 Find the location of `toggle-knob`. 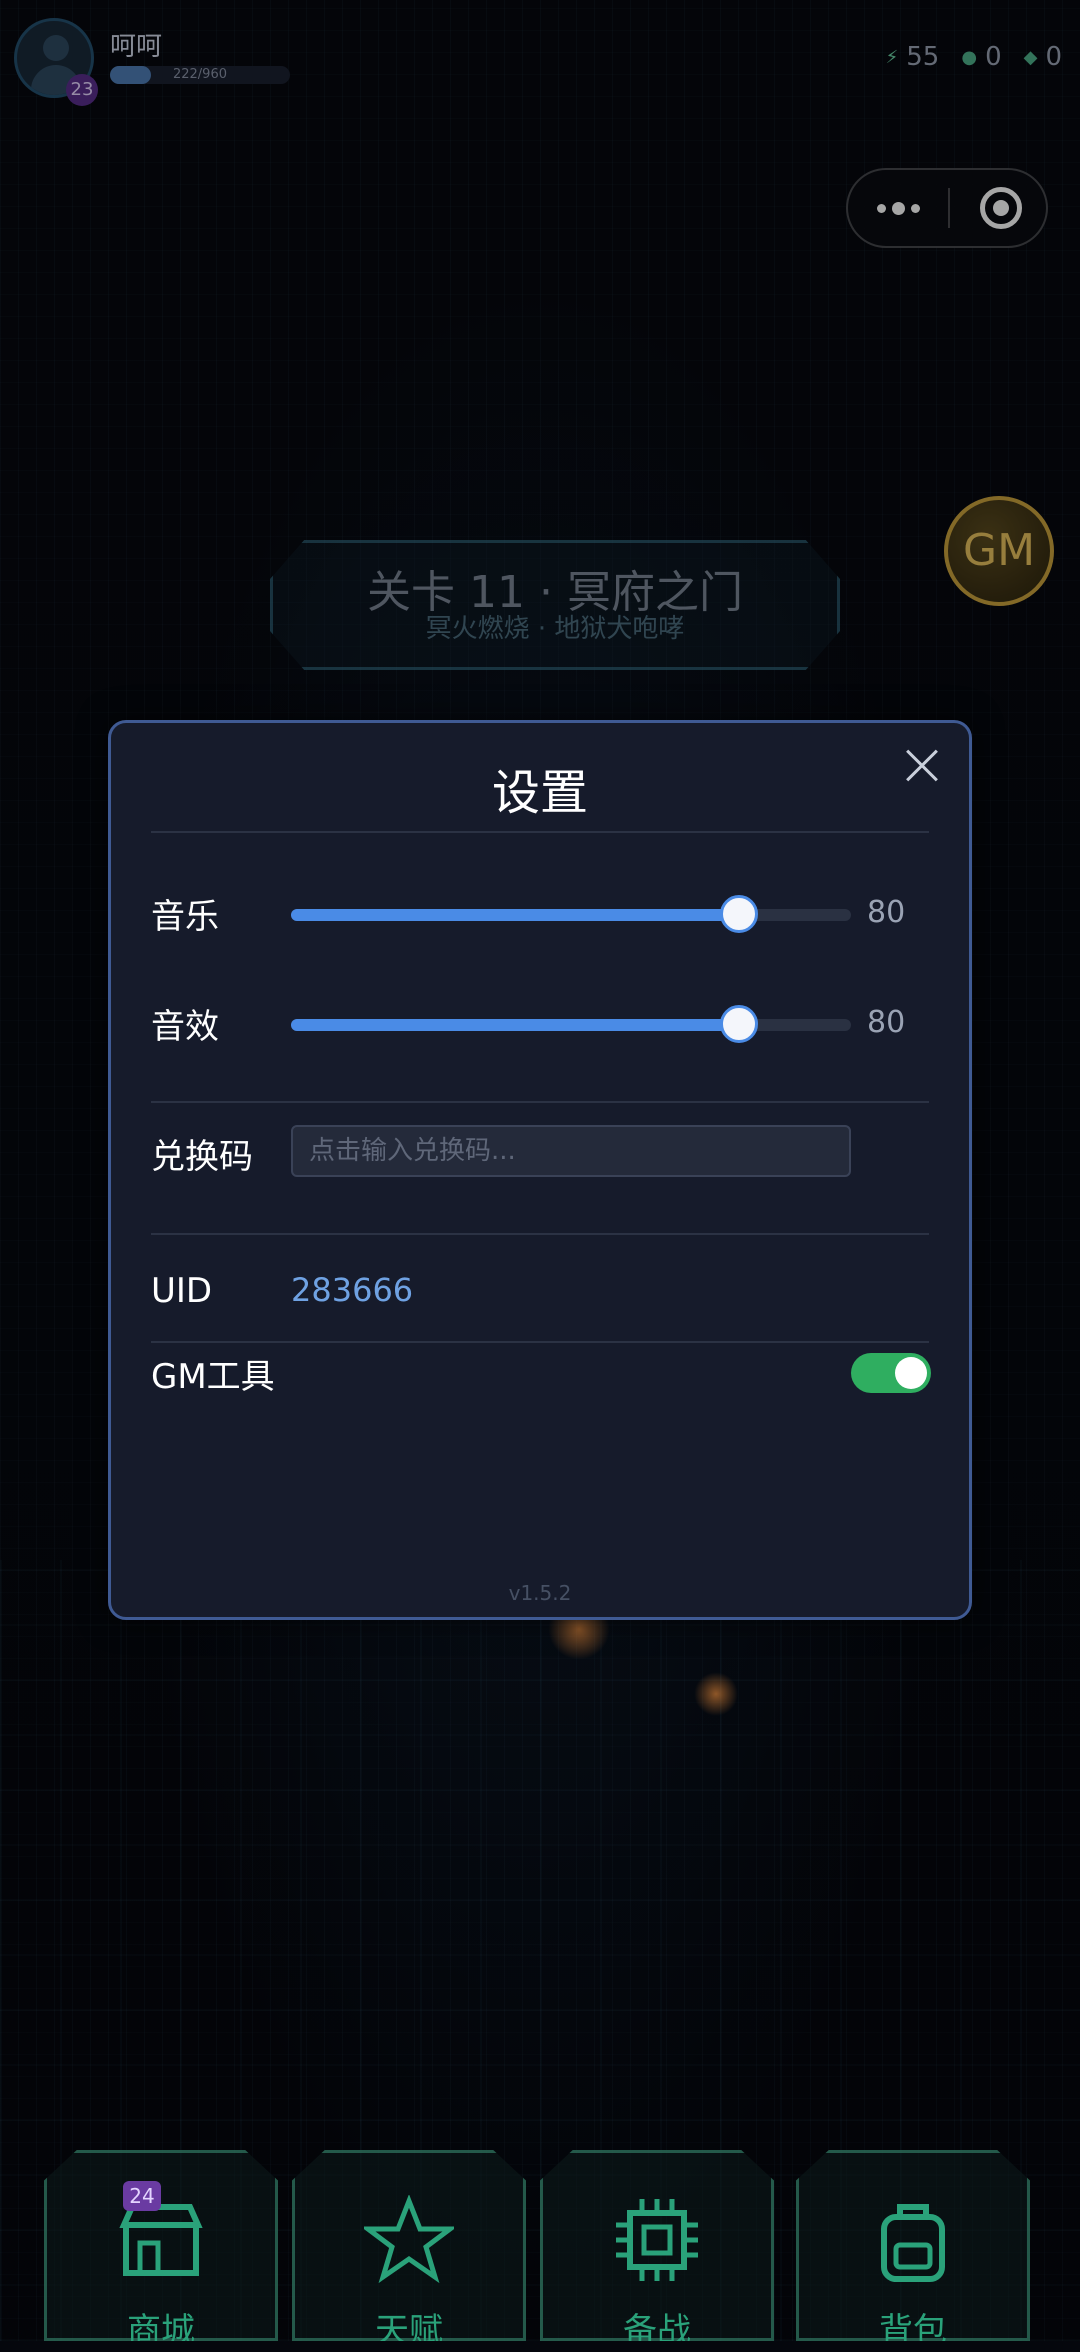

toggle-knob is located at coordinates (911, 1373).